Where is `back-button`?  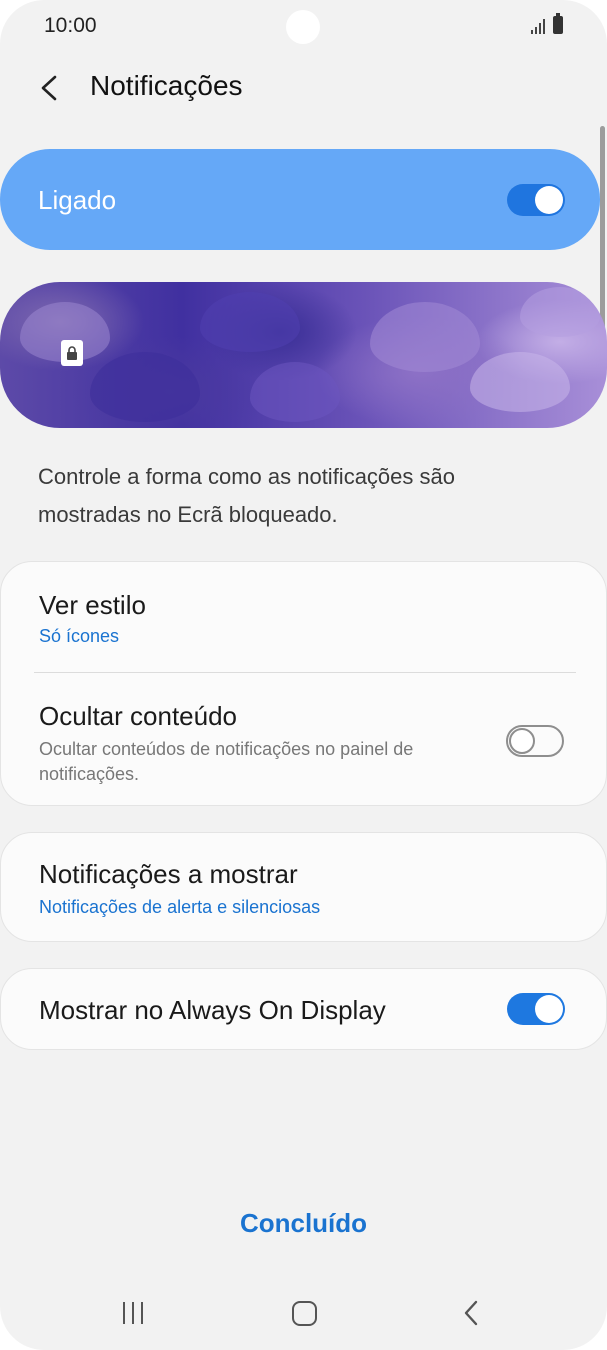 back-button is located at coordinates (50, 88).